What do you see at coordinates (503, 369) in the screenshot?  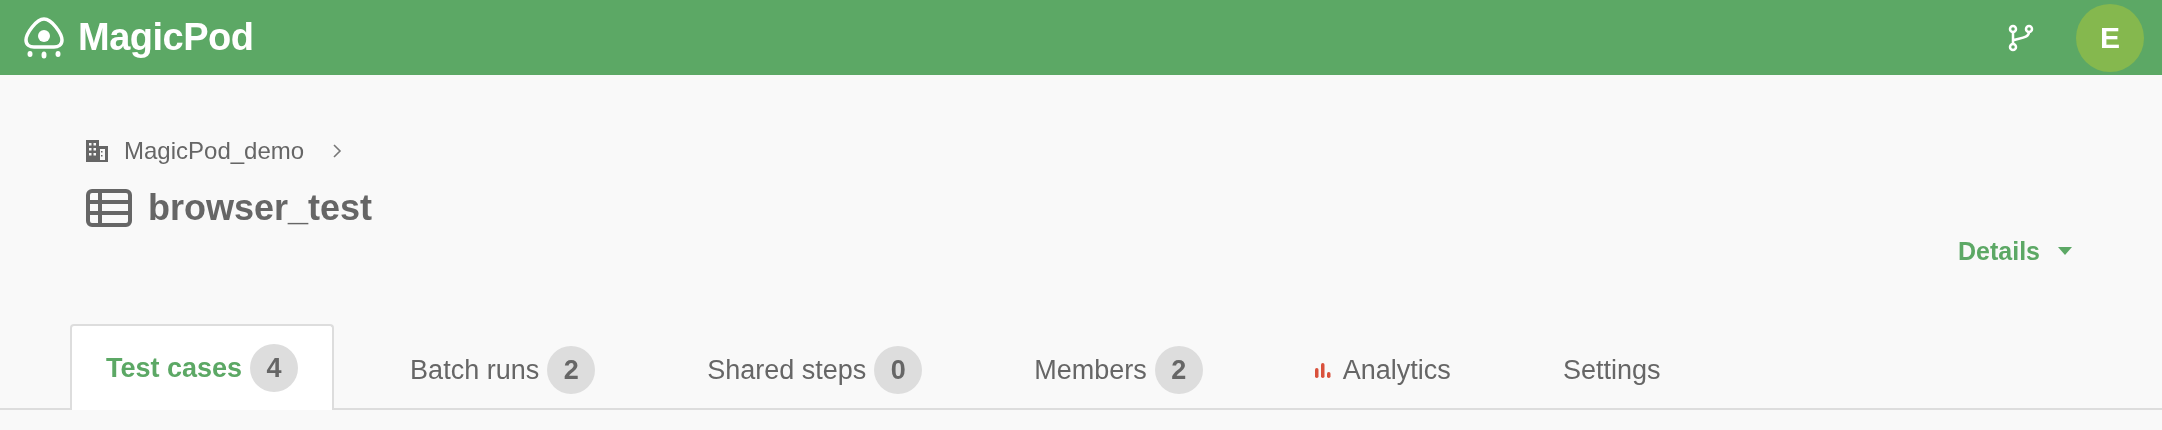 I see `tab: Batch runs 2` at bounding box center [503, 369].